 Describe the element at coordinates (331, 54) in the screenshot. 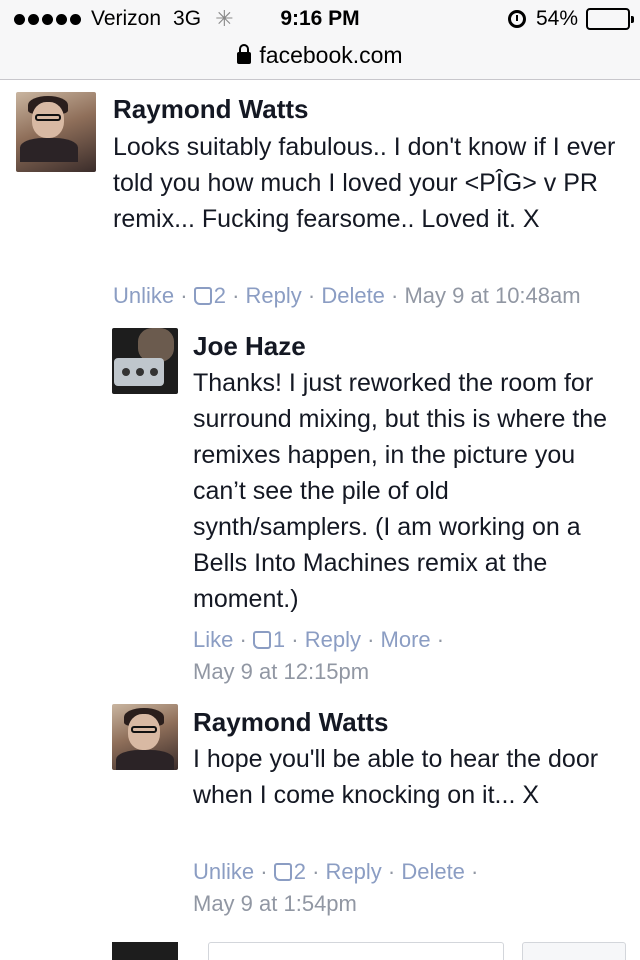

I see `url-domain: facebook.com` at that location.